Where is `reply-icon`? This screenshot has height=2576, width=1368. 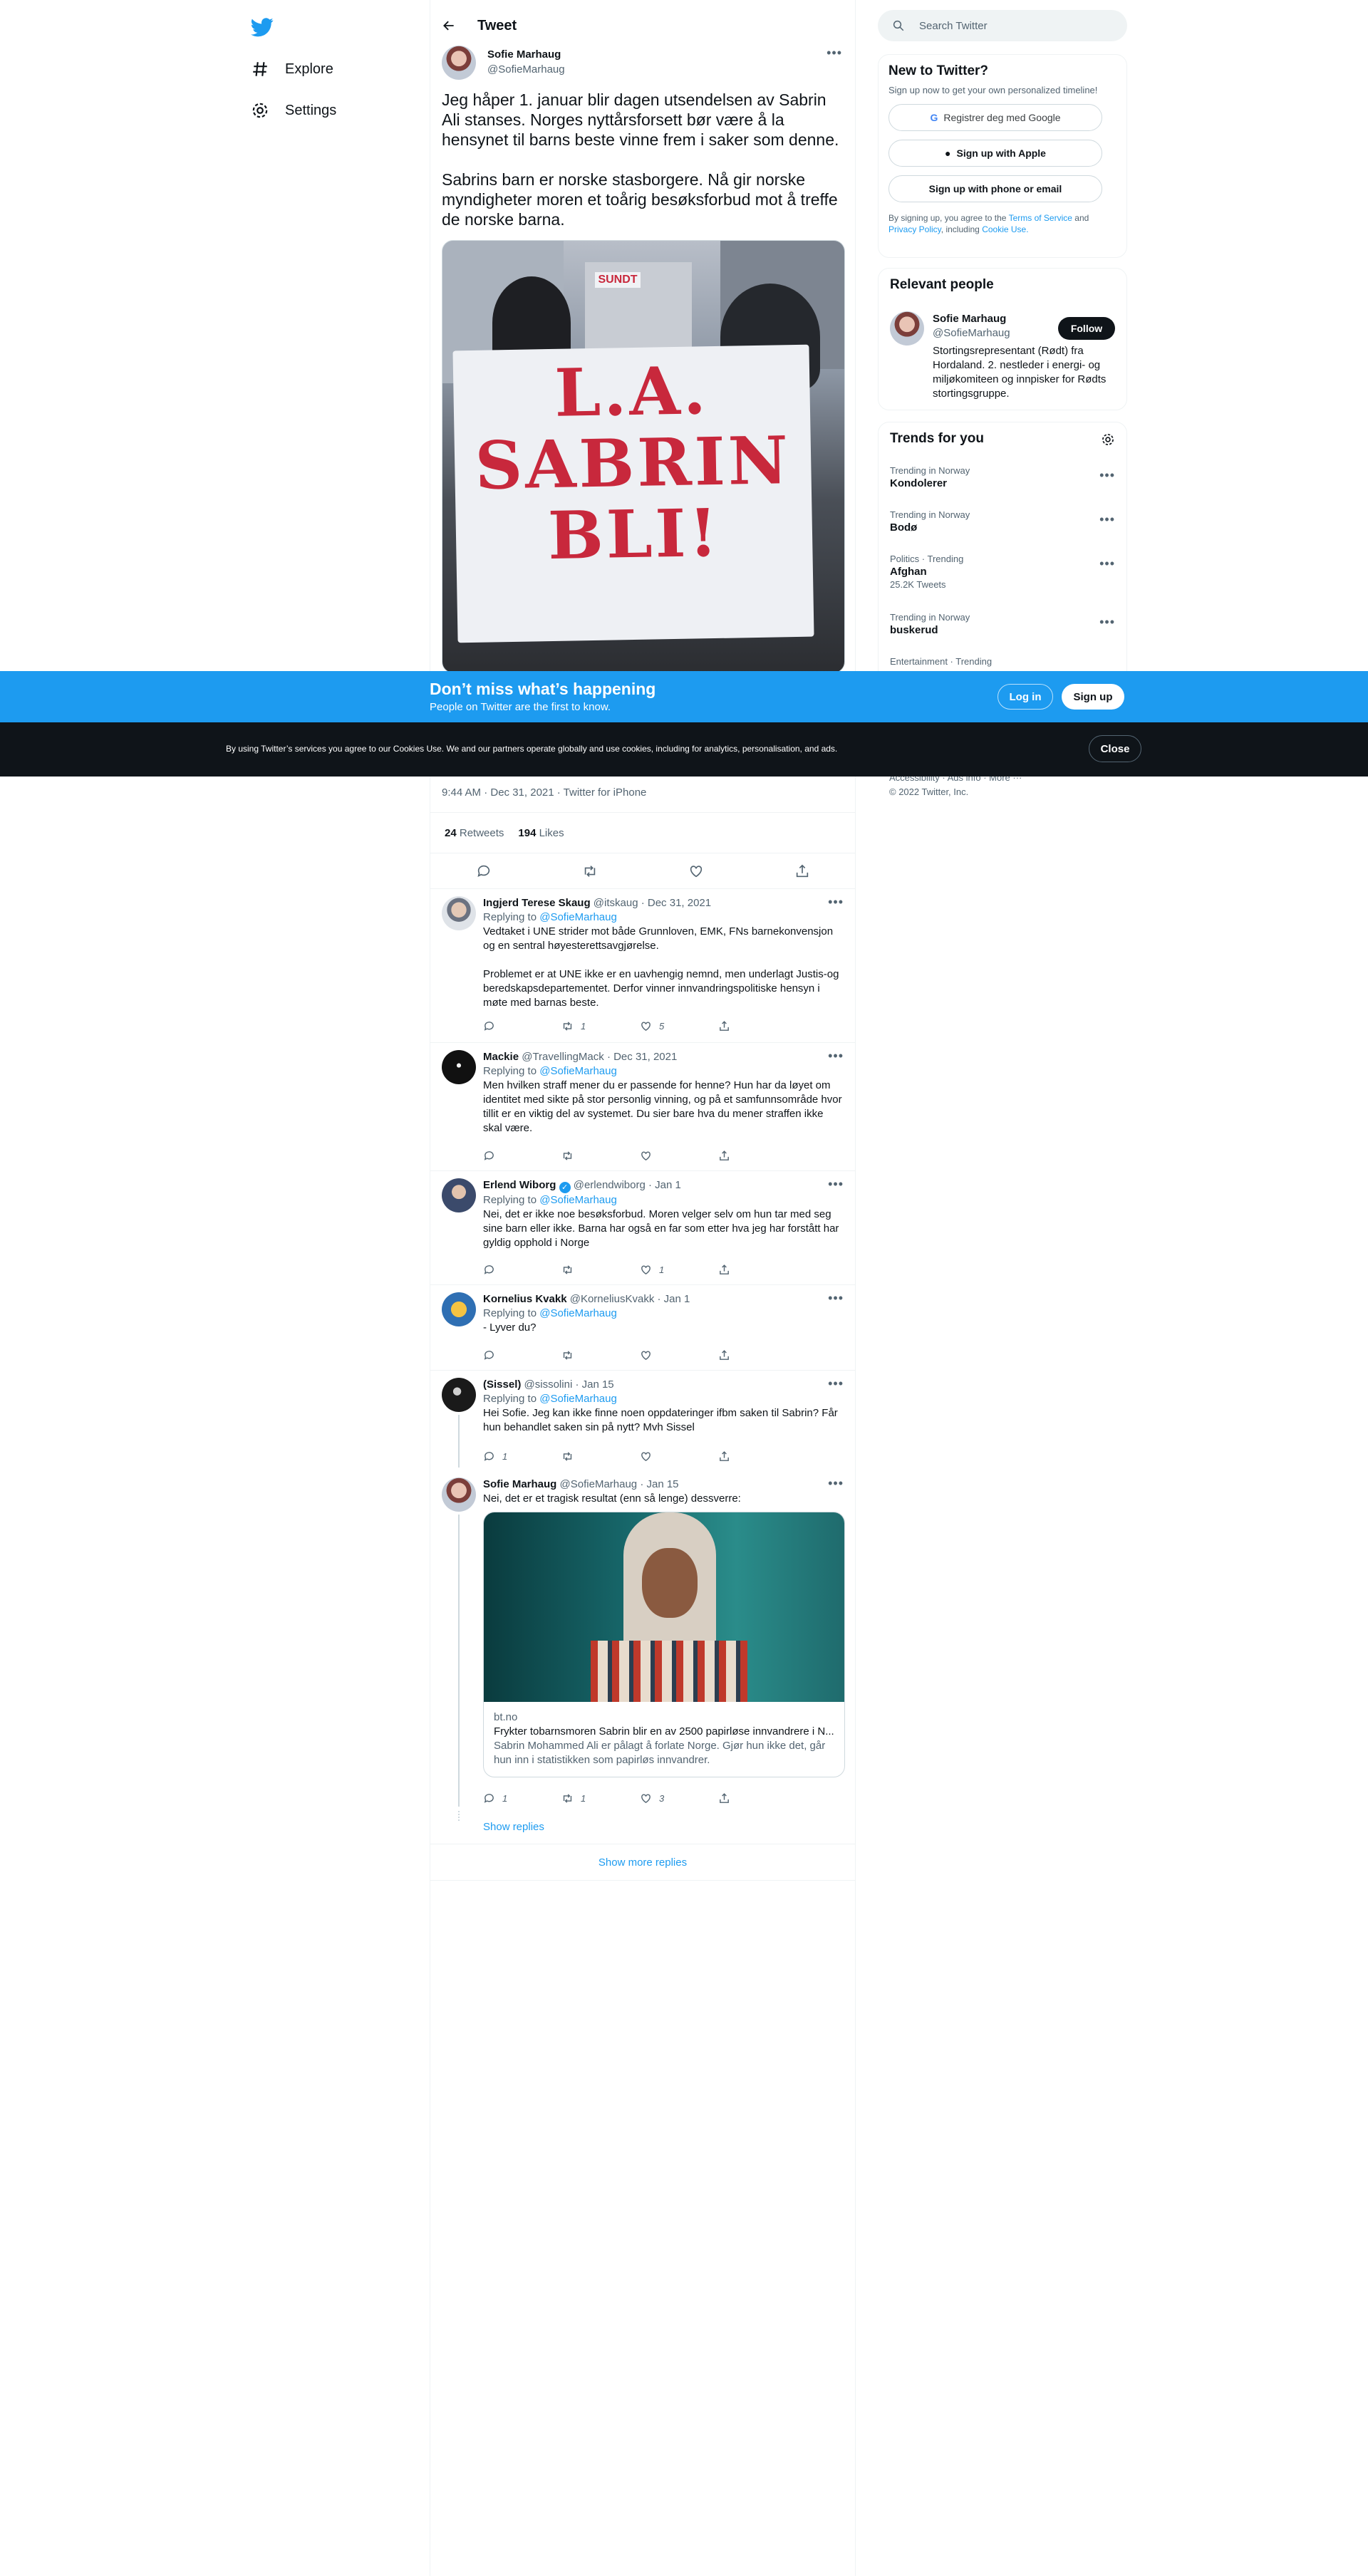
reply-icon is located at coordinates (484, 871).